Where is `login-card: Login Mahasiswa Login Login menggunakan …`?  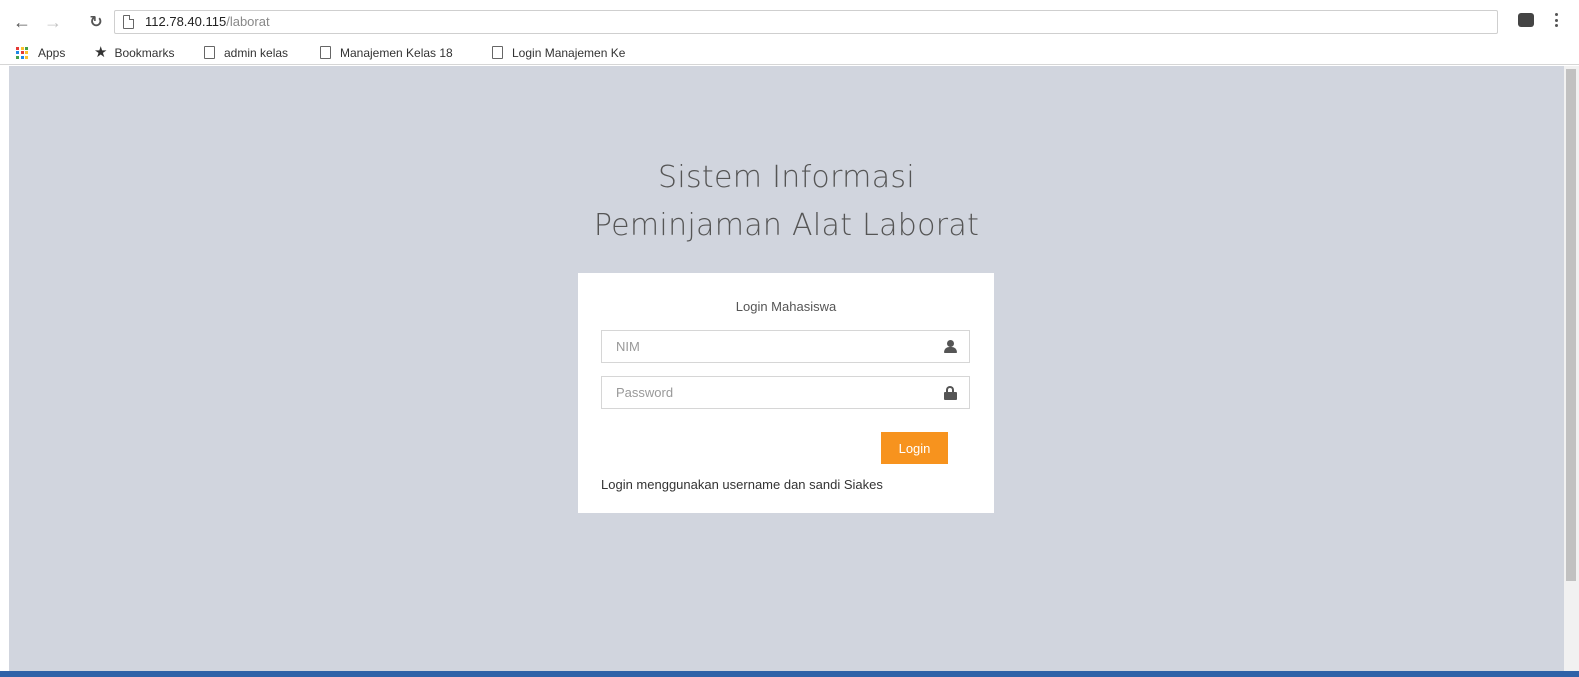 login-card: Login Mahasiswa Login Login menggunakan … is located at coordinates (786, 393).